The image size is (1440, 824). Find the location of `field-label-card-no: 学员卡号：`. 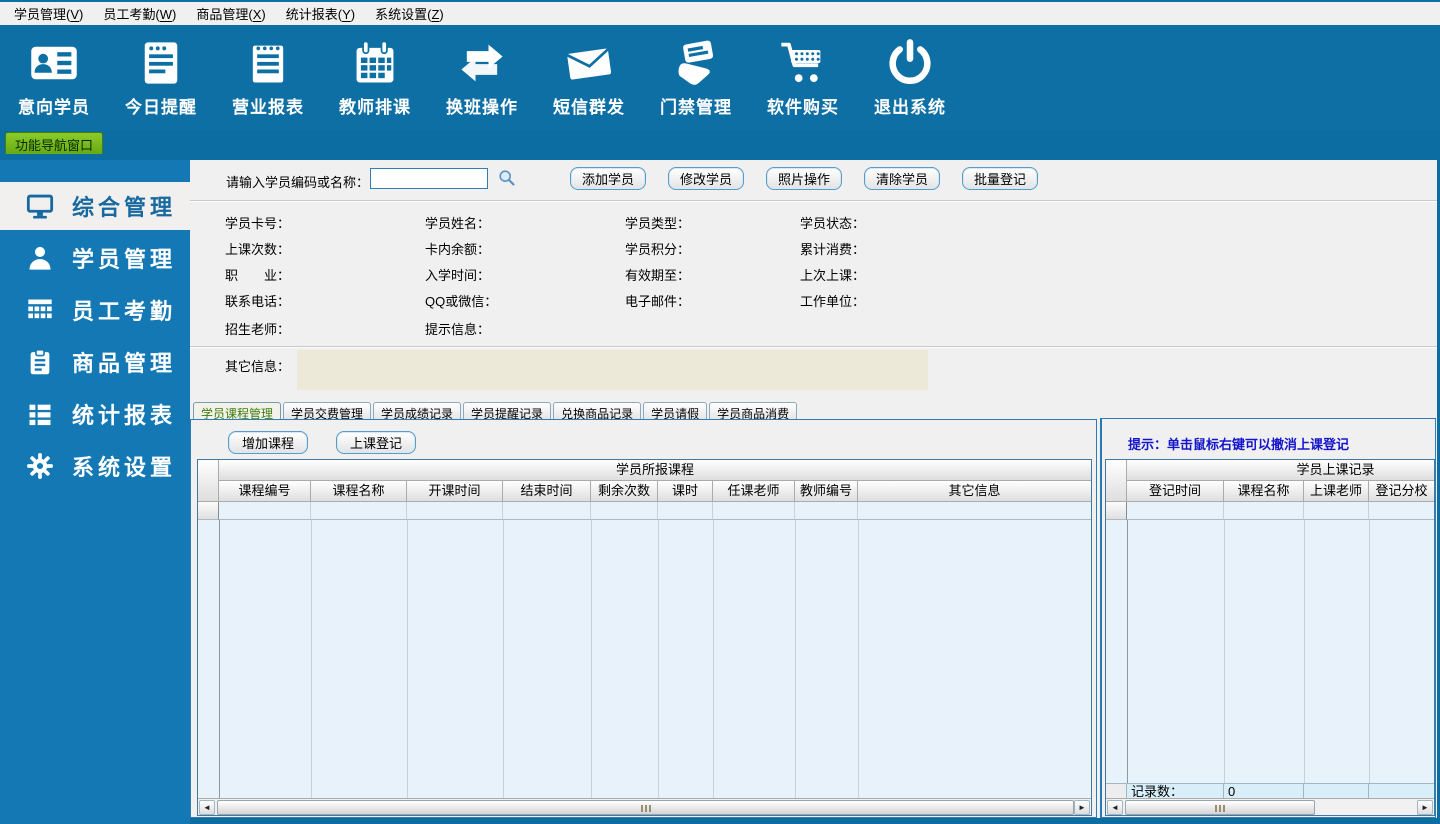

field-label-card-no: 学员卡号： is located at coordinates (258, 223).